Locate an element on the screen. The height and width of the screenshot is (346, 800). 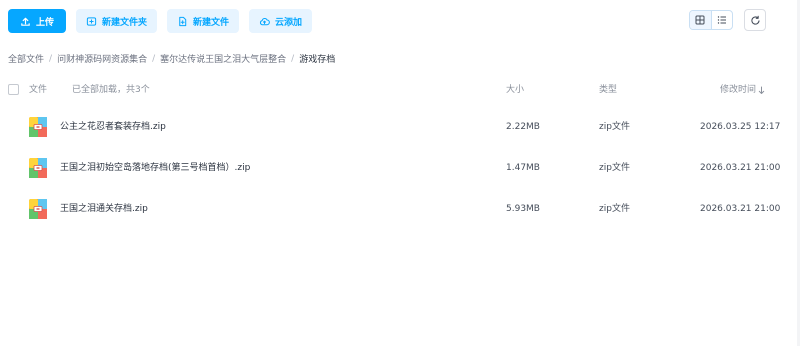
breadcrumb-item-all-files: 全部文件 is located at coordinates (26, 58).